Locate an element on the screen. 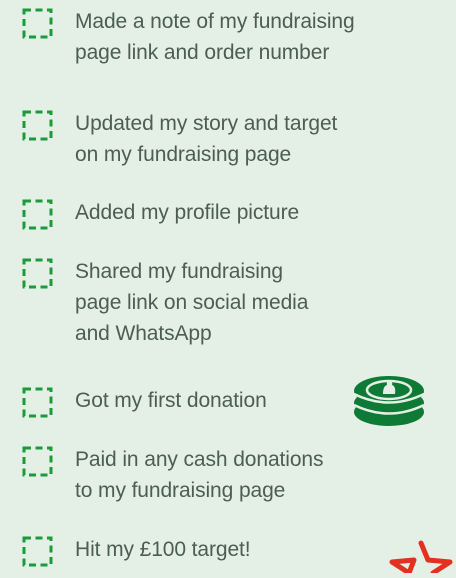  coin-stack-icon is located at coordinates (389, 403).